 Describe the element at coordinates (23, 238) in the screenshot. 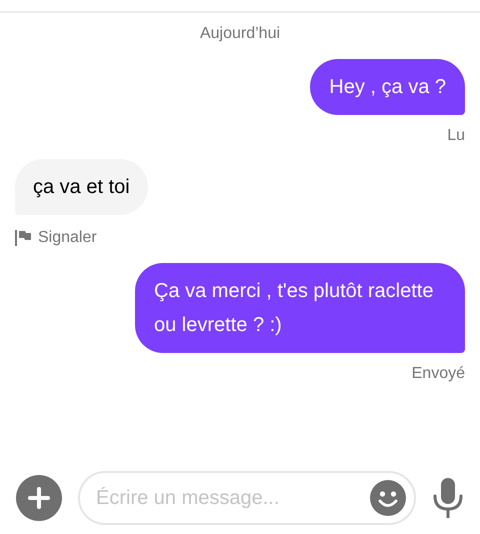

I see `flag-icon` at that location.